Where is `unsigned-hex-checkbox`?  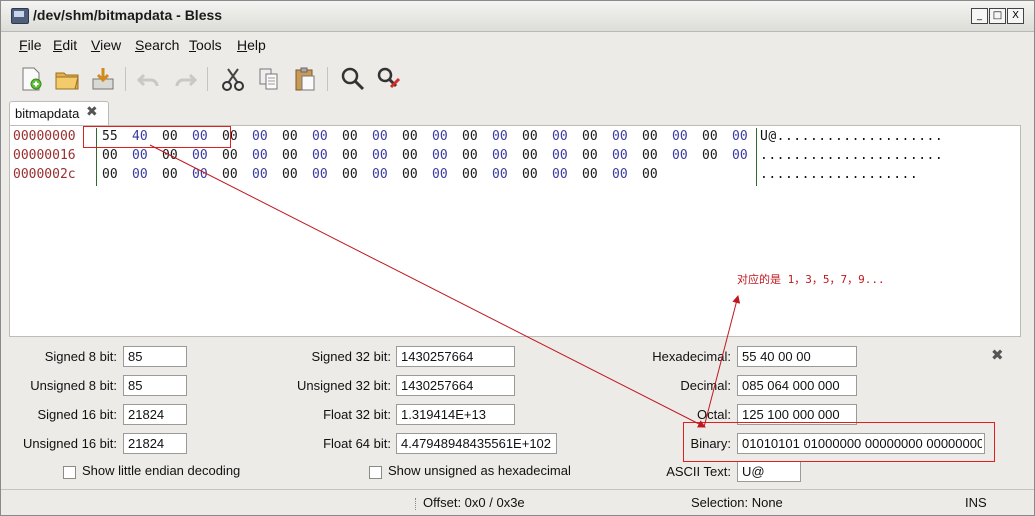
unsigned-hex-checkbox is located at coordinates (375, 472).